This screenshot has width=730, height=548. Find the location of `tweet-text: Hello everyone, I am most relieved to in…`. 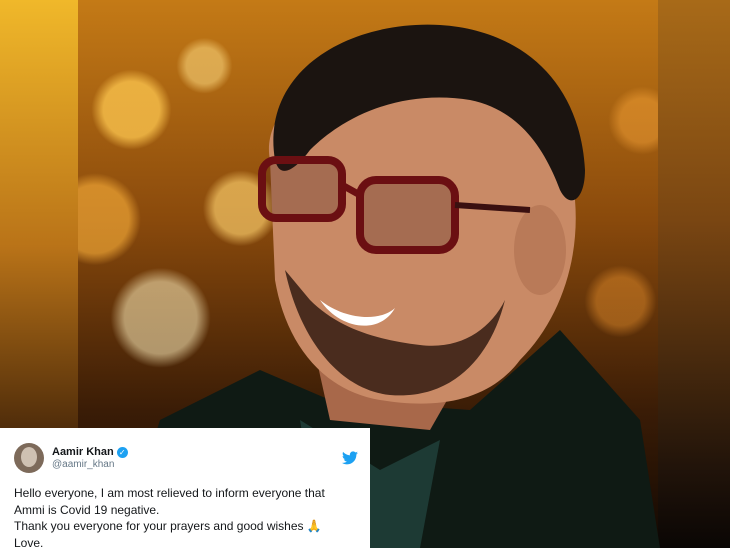

tweet-text: Hello everyone, I am most relieved to in… is located at coordinates (186, 516).